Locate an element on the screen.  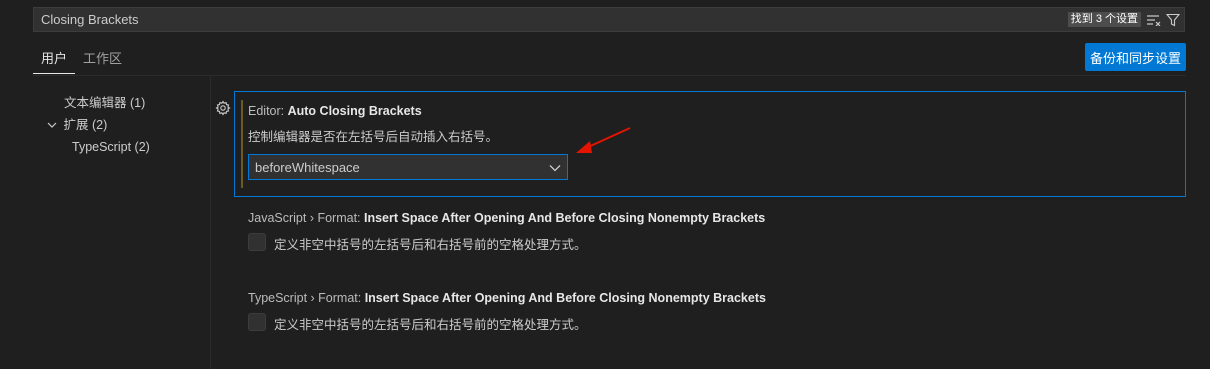
select-value: beforeWhitespace is located at coordinates (307, 167).